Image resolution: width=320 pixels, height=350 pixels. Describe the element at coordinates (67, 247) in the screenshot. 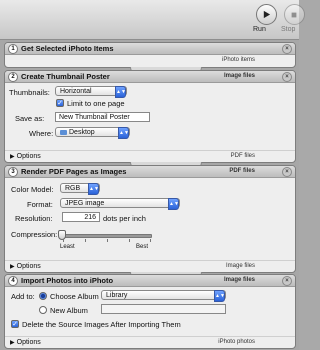

I see `compression-min-label: Least` at that location.